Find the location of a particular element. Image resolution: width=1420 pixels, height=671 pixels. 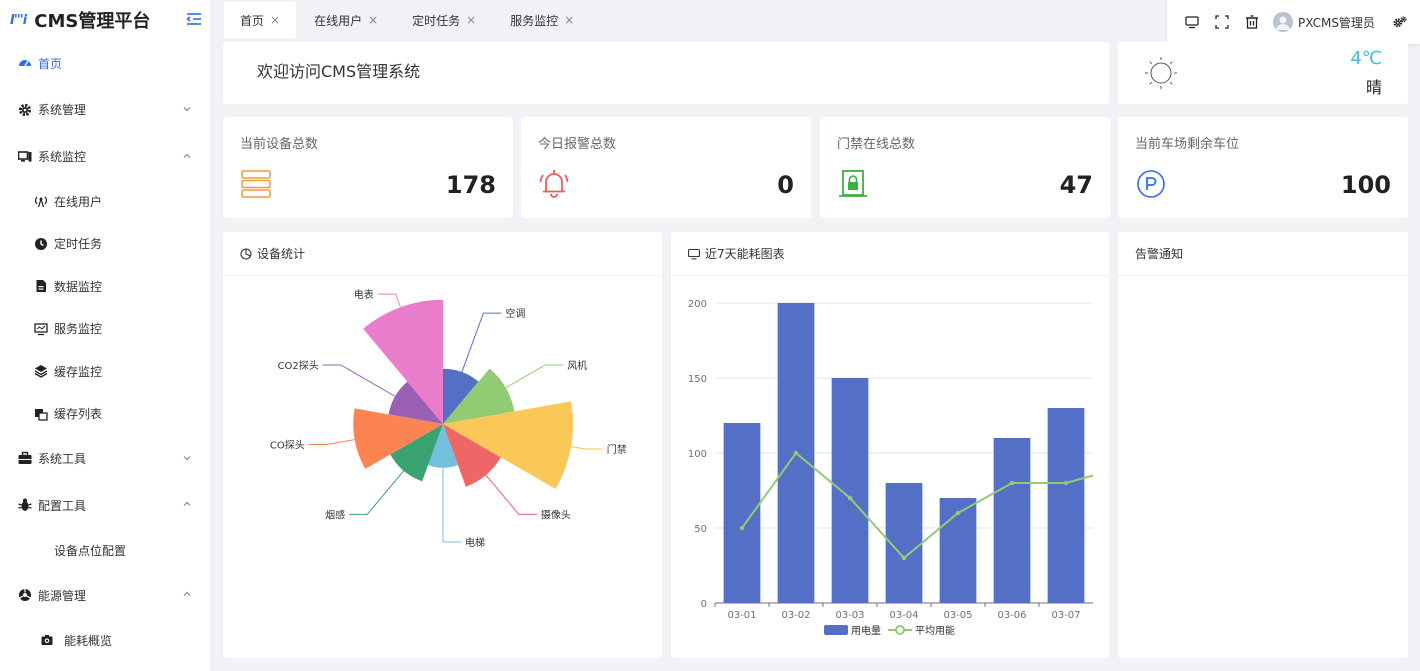

sun-icon is located at coordinates (1161, 73).